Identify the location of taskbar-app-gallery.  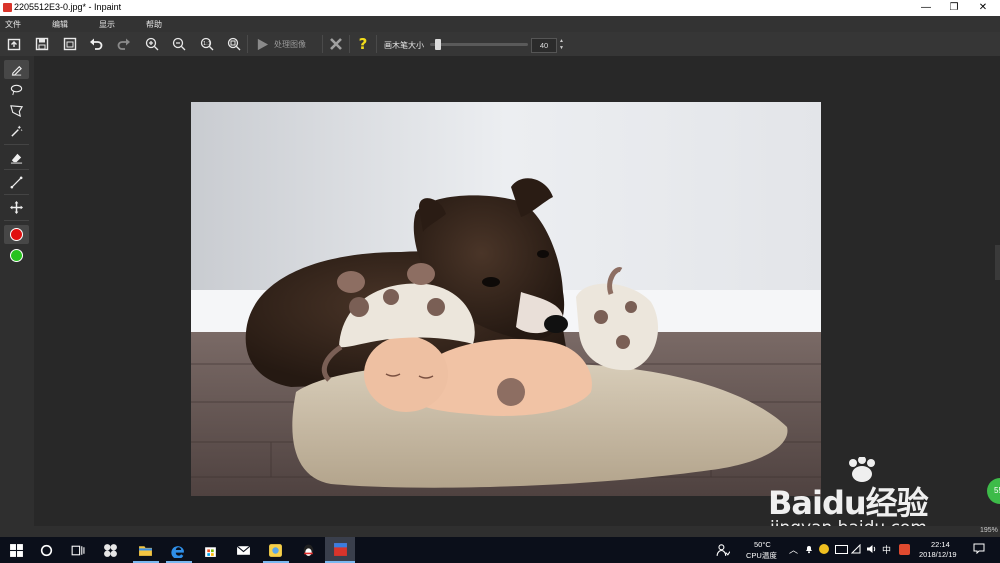
(275, 550).